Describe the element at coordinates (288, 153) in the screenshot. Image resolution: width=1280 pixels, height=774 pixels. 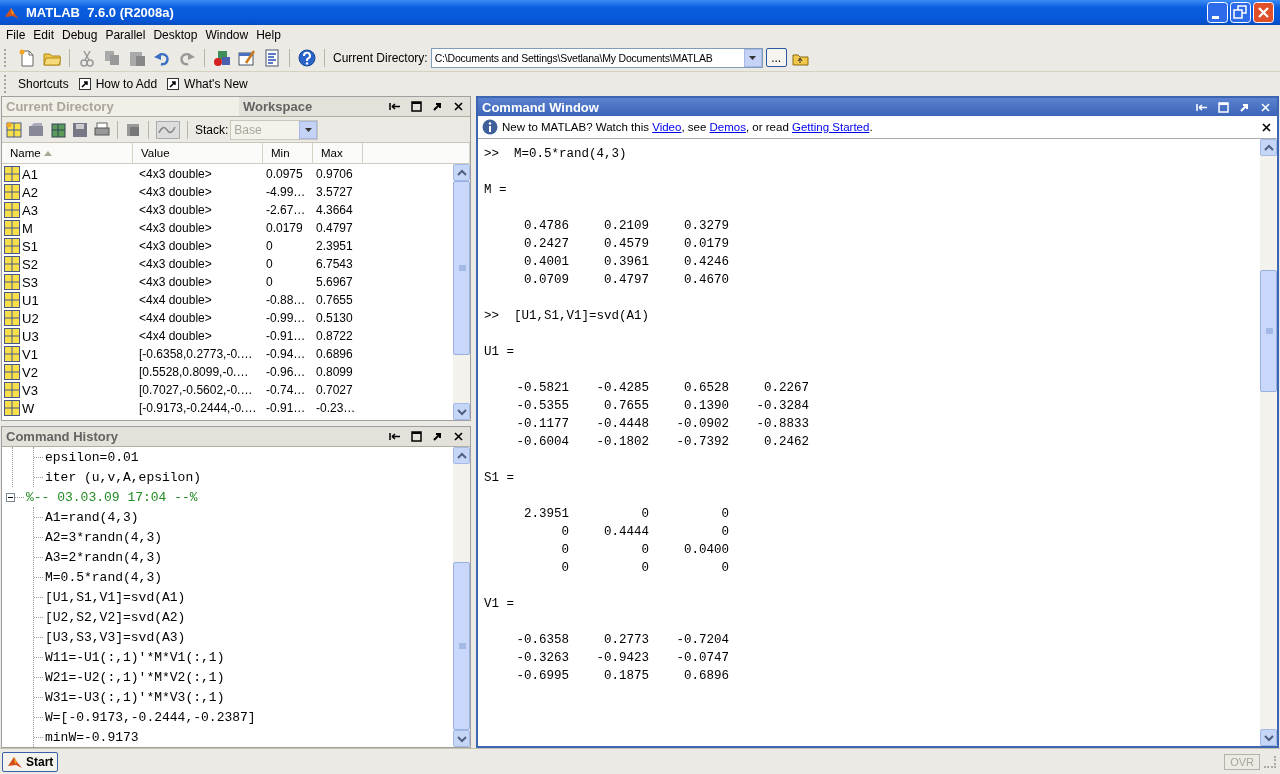
I see `column-header: Min` at that location.